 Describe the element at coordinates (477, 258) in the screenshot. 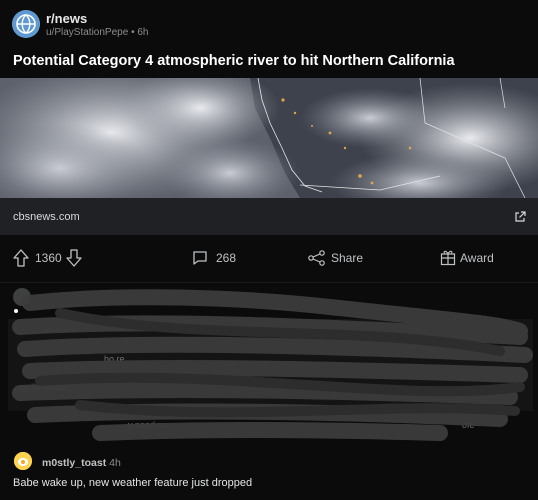

I see `award-button: Award` at that location.